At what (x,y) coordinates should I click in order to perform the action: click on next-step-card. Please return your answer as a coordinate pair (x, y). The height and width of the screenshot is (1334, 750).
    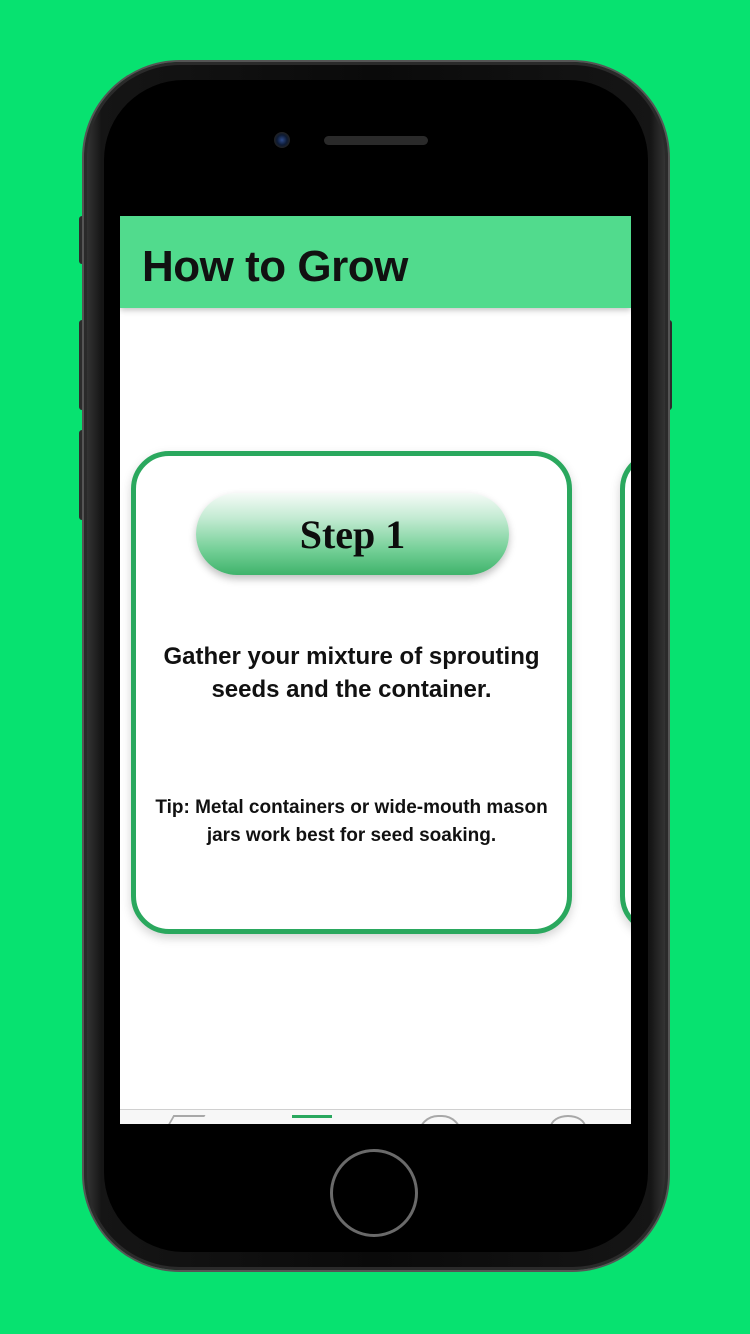
    Looking at the image, I should click on (625, 692).